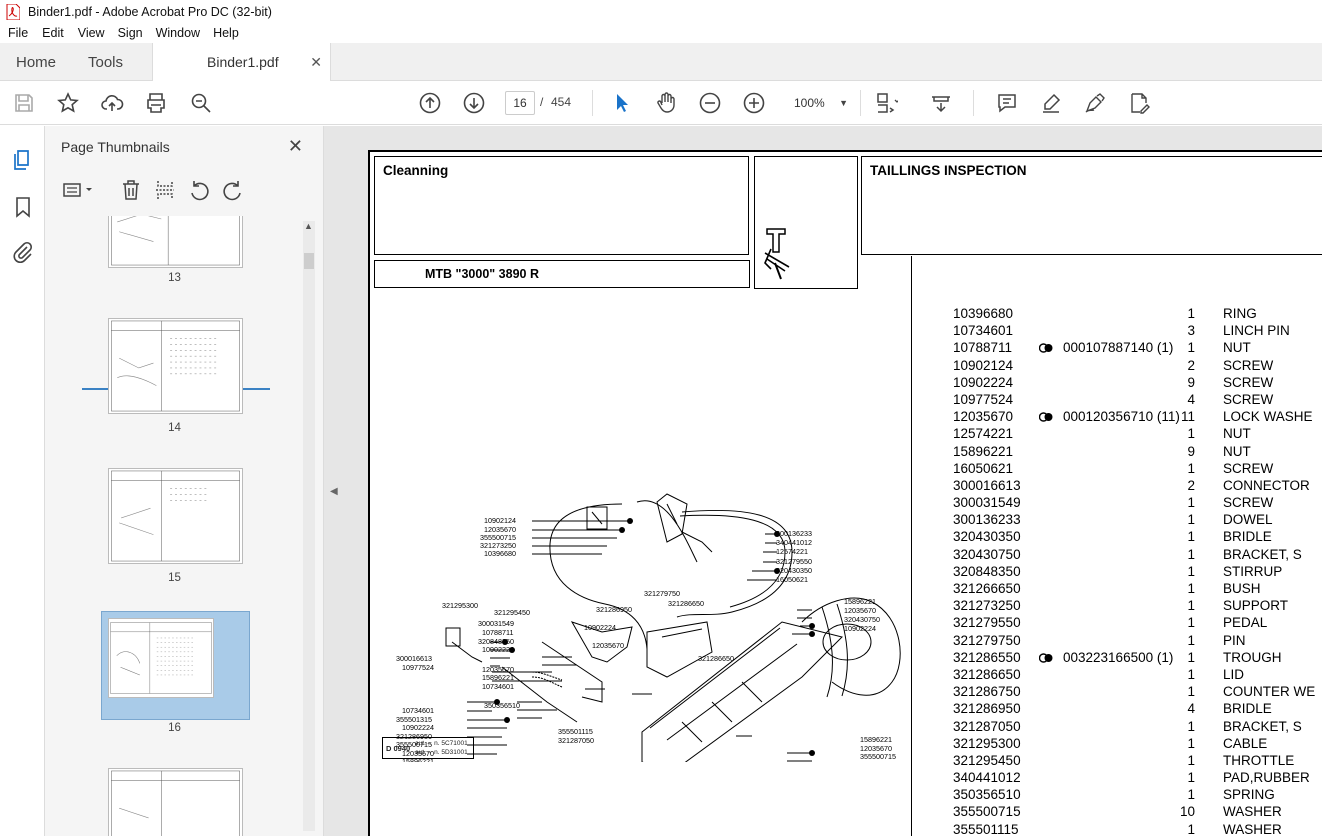  What do you see at coordinates (18, 33) in the screenshot?
I see `menu-file: File` at bounding box center [18, 33].